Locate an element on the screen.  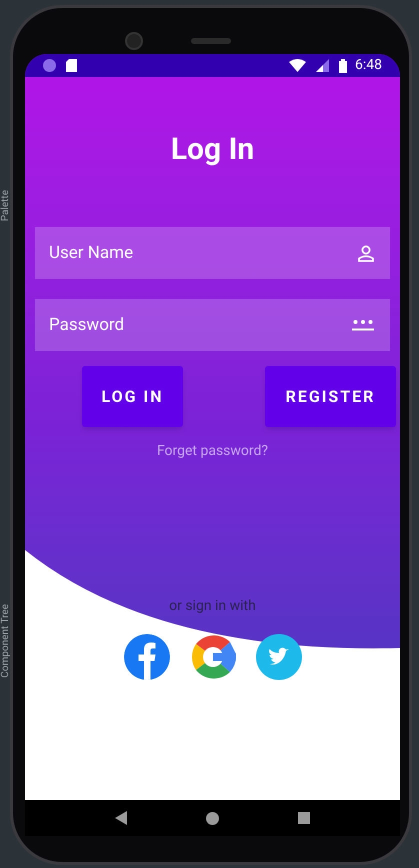
panel-tab: Palette is located at coordinates (6, 206).